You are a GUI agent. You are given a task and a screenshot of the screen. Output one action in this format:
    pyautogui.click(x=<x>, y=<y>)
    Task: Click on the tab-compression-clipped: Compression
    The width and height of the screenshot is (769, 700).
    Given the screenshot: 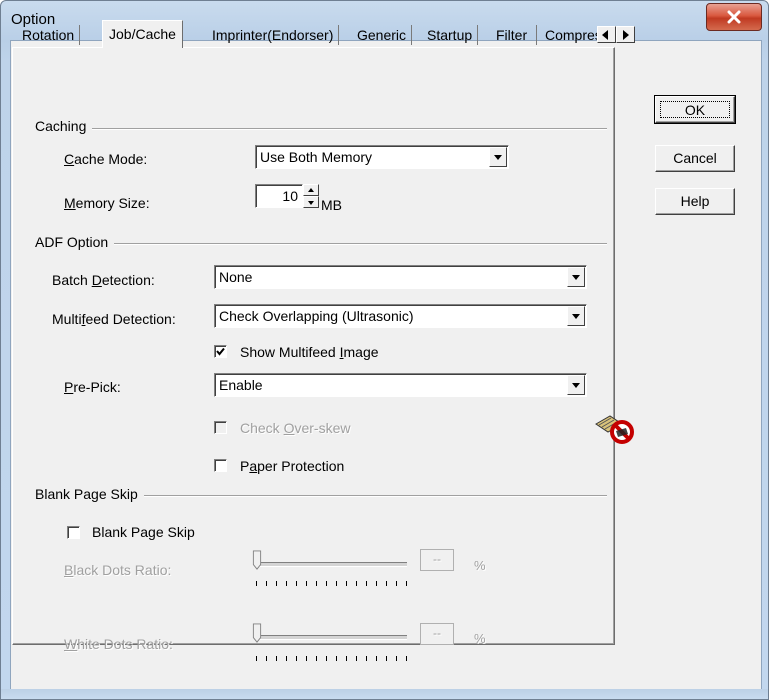 What is the action you would take?
    pyautogui.click(x=571, y=35)
    